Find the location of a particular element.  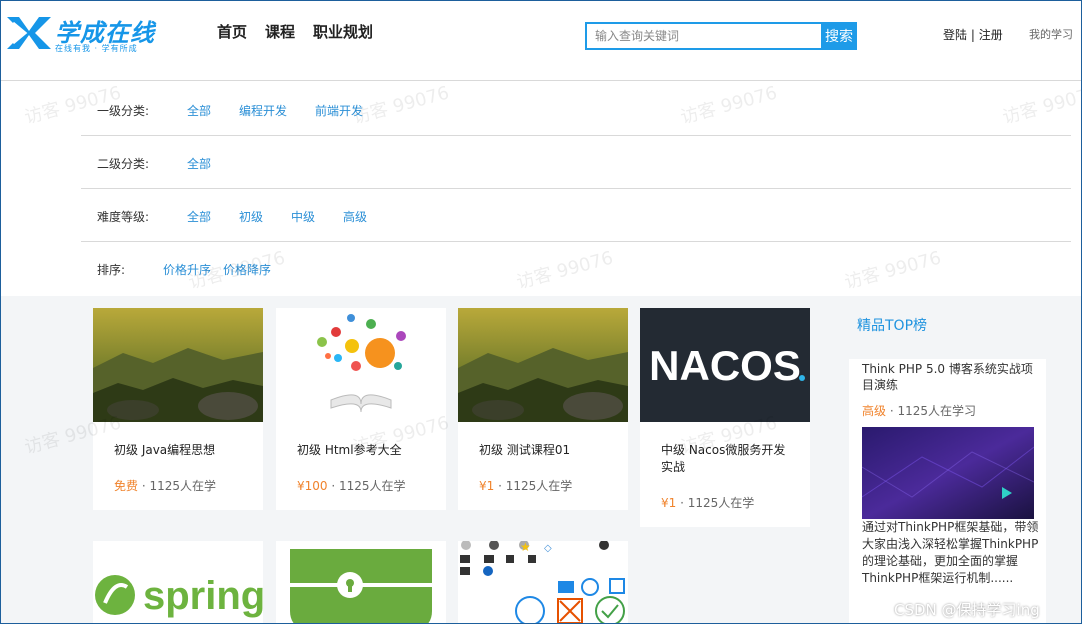

course-card: 初级 Java编程思想 免费 · 1125人在学 is located at coordinates (178, 409).